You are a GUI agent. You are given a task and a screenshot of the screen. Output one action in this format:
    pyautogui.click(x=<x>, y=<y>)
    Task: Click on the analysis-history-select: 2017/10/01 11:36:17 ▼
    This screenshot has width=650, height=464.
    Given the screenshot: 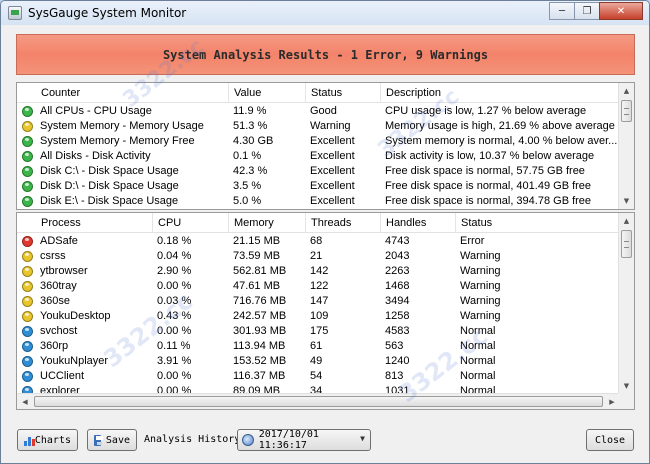 What is the action you would take?
    pyautogui.click(x=304, y=440)
    